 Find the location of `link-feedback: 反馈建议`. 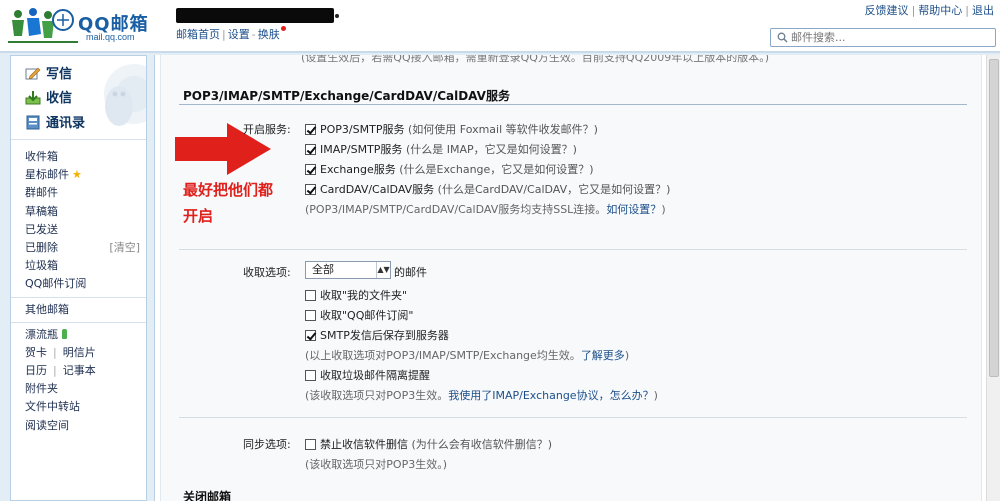

link-feedback: 反馈建议 is located at coordinates (887, 10).